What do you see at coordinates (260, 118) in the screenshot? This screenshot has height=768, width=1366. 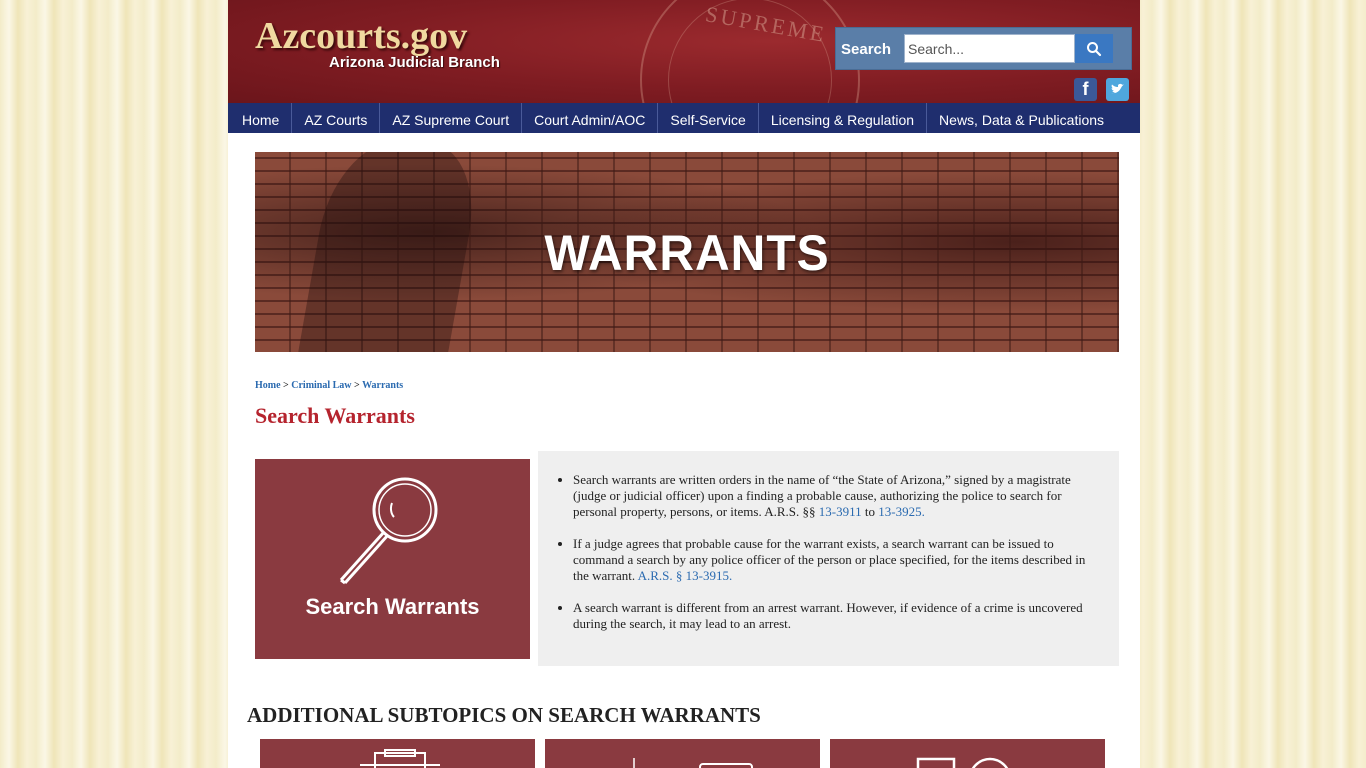 I see `nav-item-home: Home` at bounding box center [260, 118].